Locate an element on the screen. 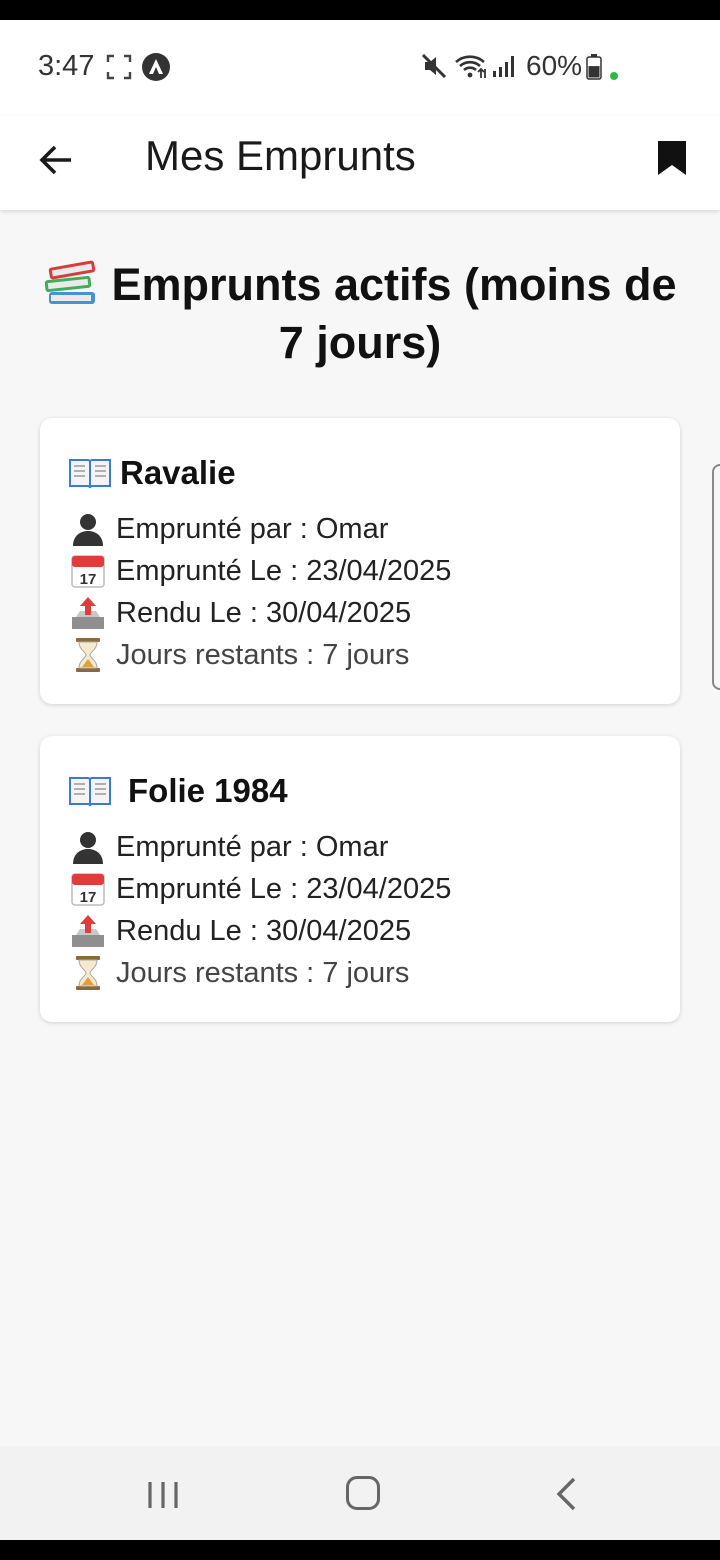 This screenshot has width=720, height=1560. top-bezel is located at coordinates (360, 10).